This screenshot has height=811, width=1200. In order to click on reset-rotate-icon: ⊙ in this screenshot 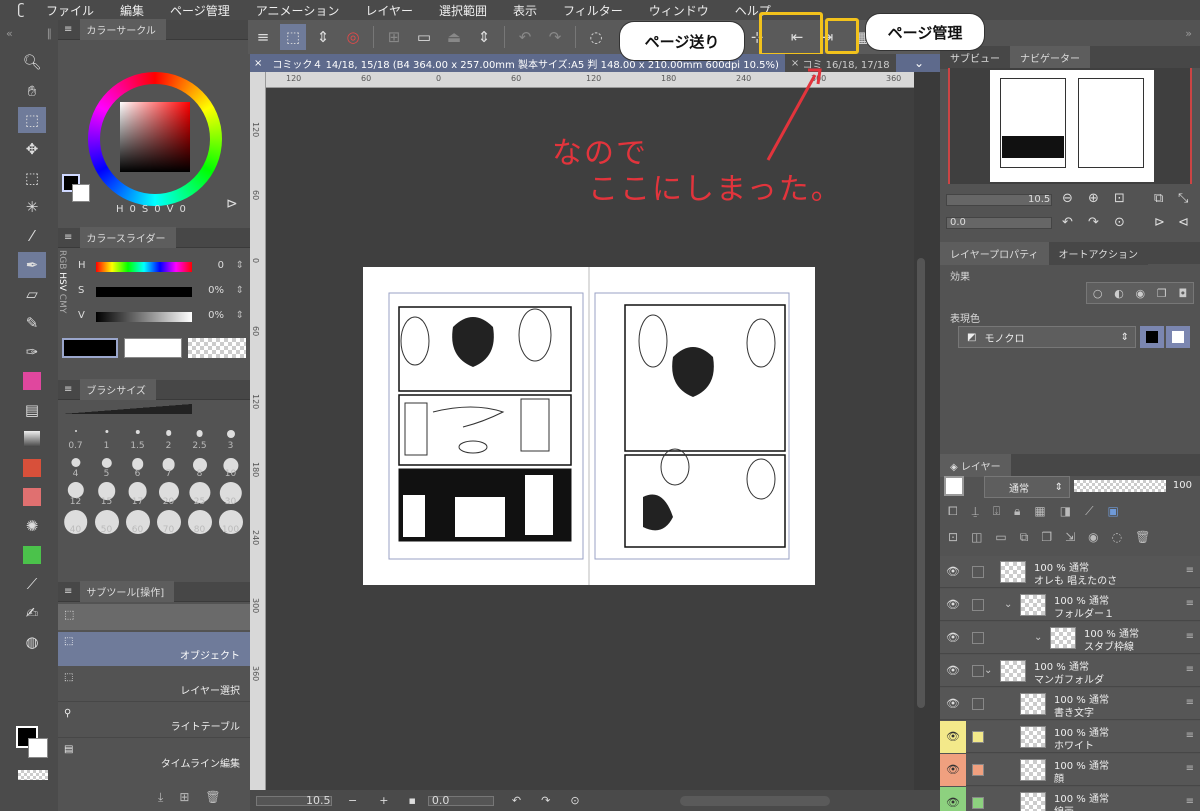, I will do `click(574, 800)`.